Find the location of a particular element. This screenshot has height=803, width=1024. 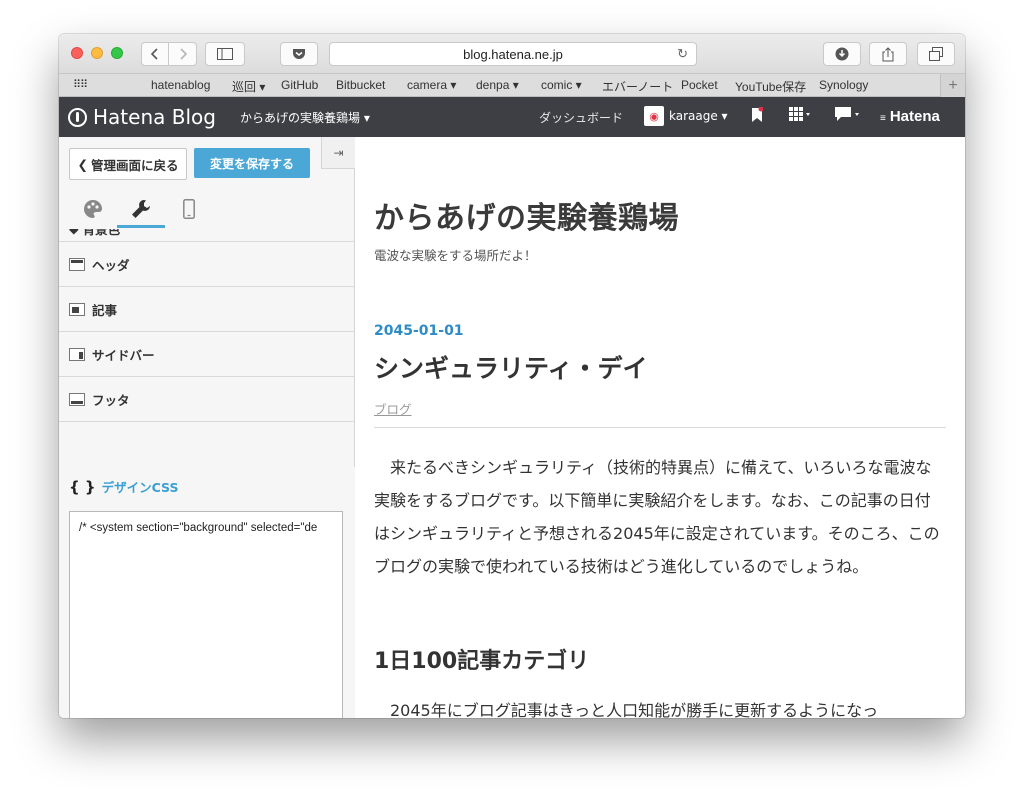

hatena-brand-link: ≡ Hatena is located at coordinates (910, 116).